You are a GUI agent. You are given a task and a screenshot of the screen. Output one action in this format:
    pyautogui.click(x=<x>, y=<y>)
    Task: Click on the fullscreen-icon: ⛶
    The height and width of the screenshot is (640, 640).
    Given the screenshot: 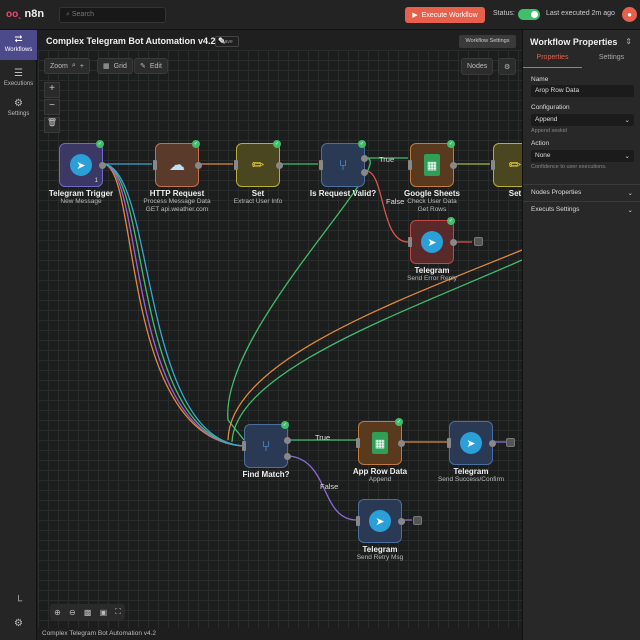 What is the action you would take?
    pyautogui.click(x=118, y=612)
    